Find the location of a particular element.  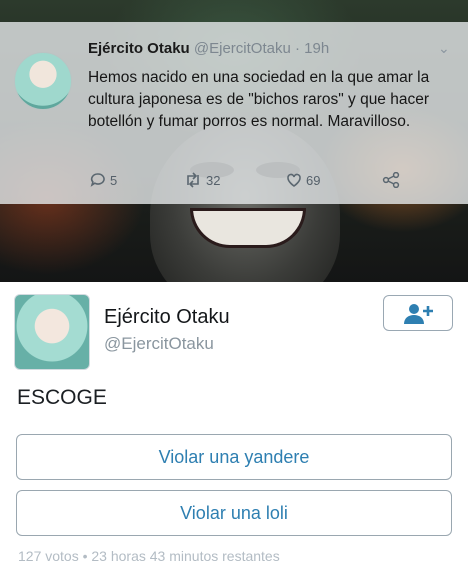

quoted-tweet-time: 19h is located at coordinates (317, 48).